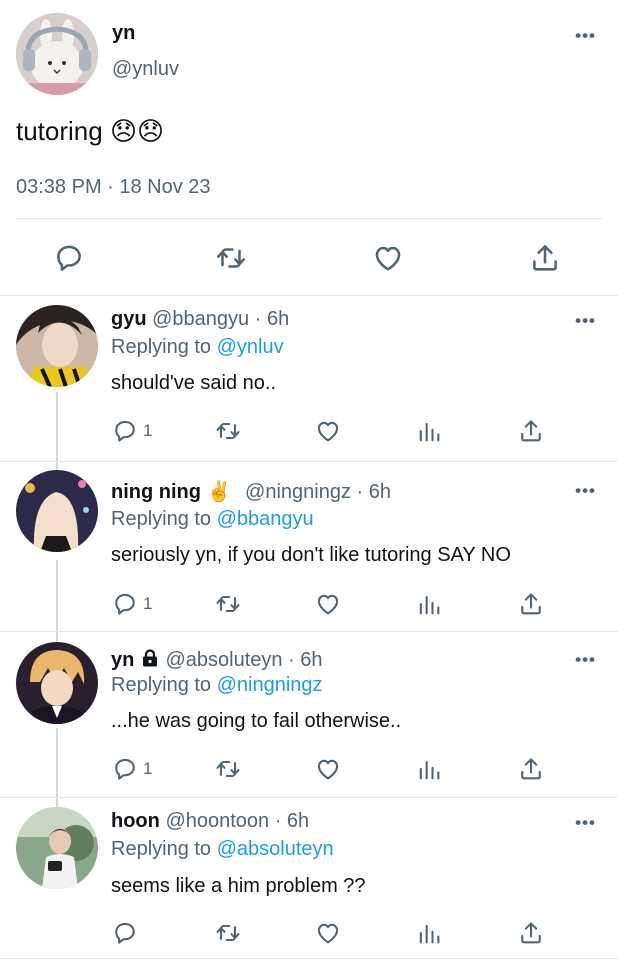  What do you see at coordinates (265, 519) in the screenshot?
I see `mention-link: @bbangyu` at bounding box center [265, 519].